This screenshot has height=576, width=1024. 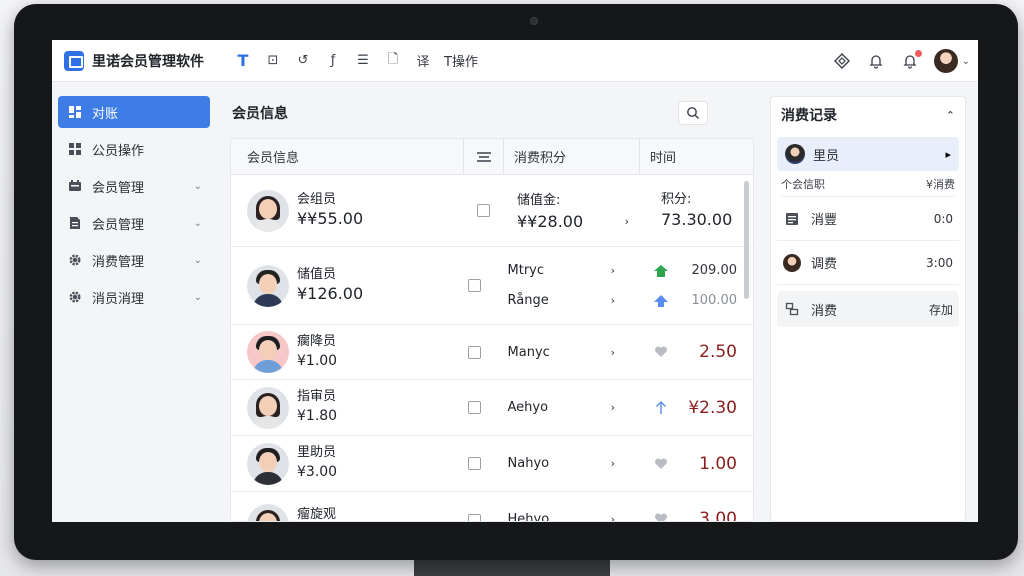 I want to click on record-label: 调费, so click(x=824, y=264).